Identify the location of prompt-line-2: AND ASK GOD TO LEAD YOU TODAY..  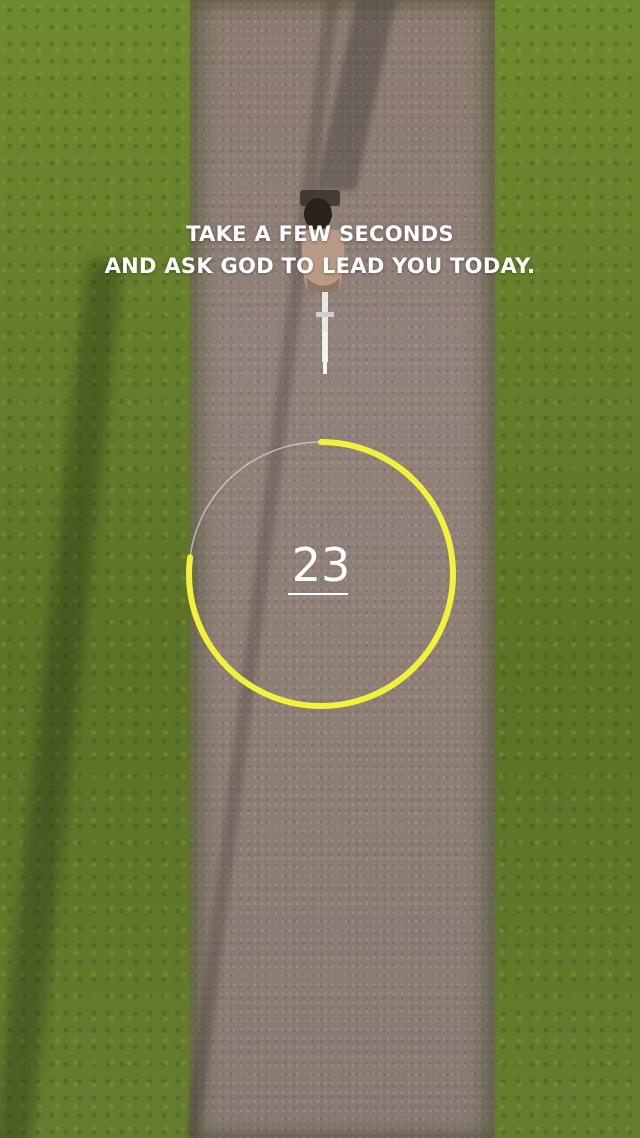
(320, 266).